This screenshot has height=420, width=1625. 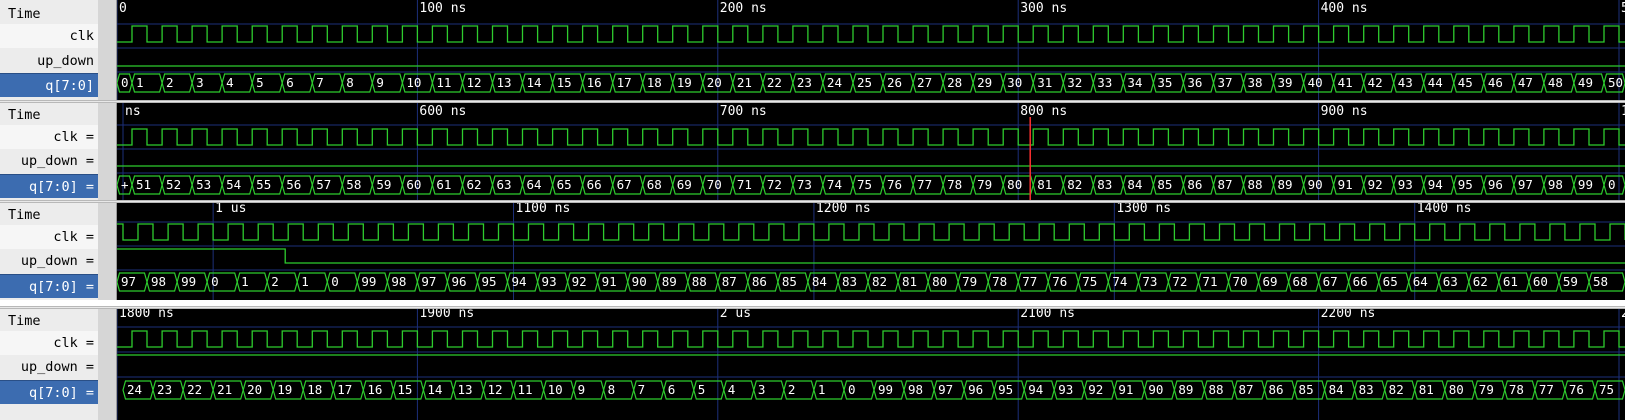 I want to click on bus-value-label: 60, so click(x=1540, y=281).